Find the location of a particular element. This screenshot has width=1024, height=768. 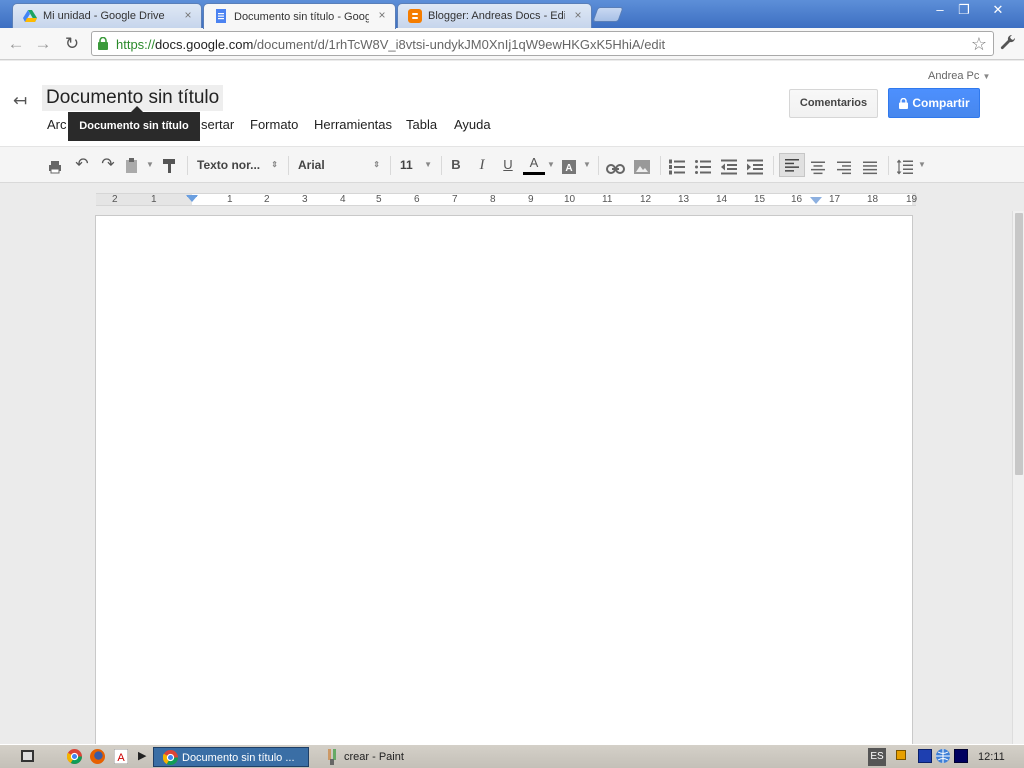

account-menu: Andrea Pc ▼ is located at coordinates (959, 76).